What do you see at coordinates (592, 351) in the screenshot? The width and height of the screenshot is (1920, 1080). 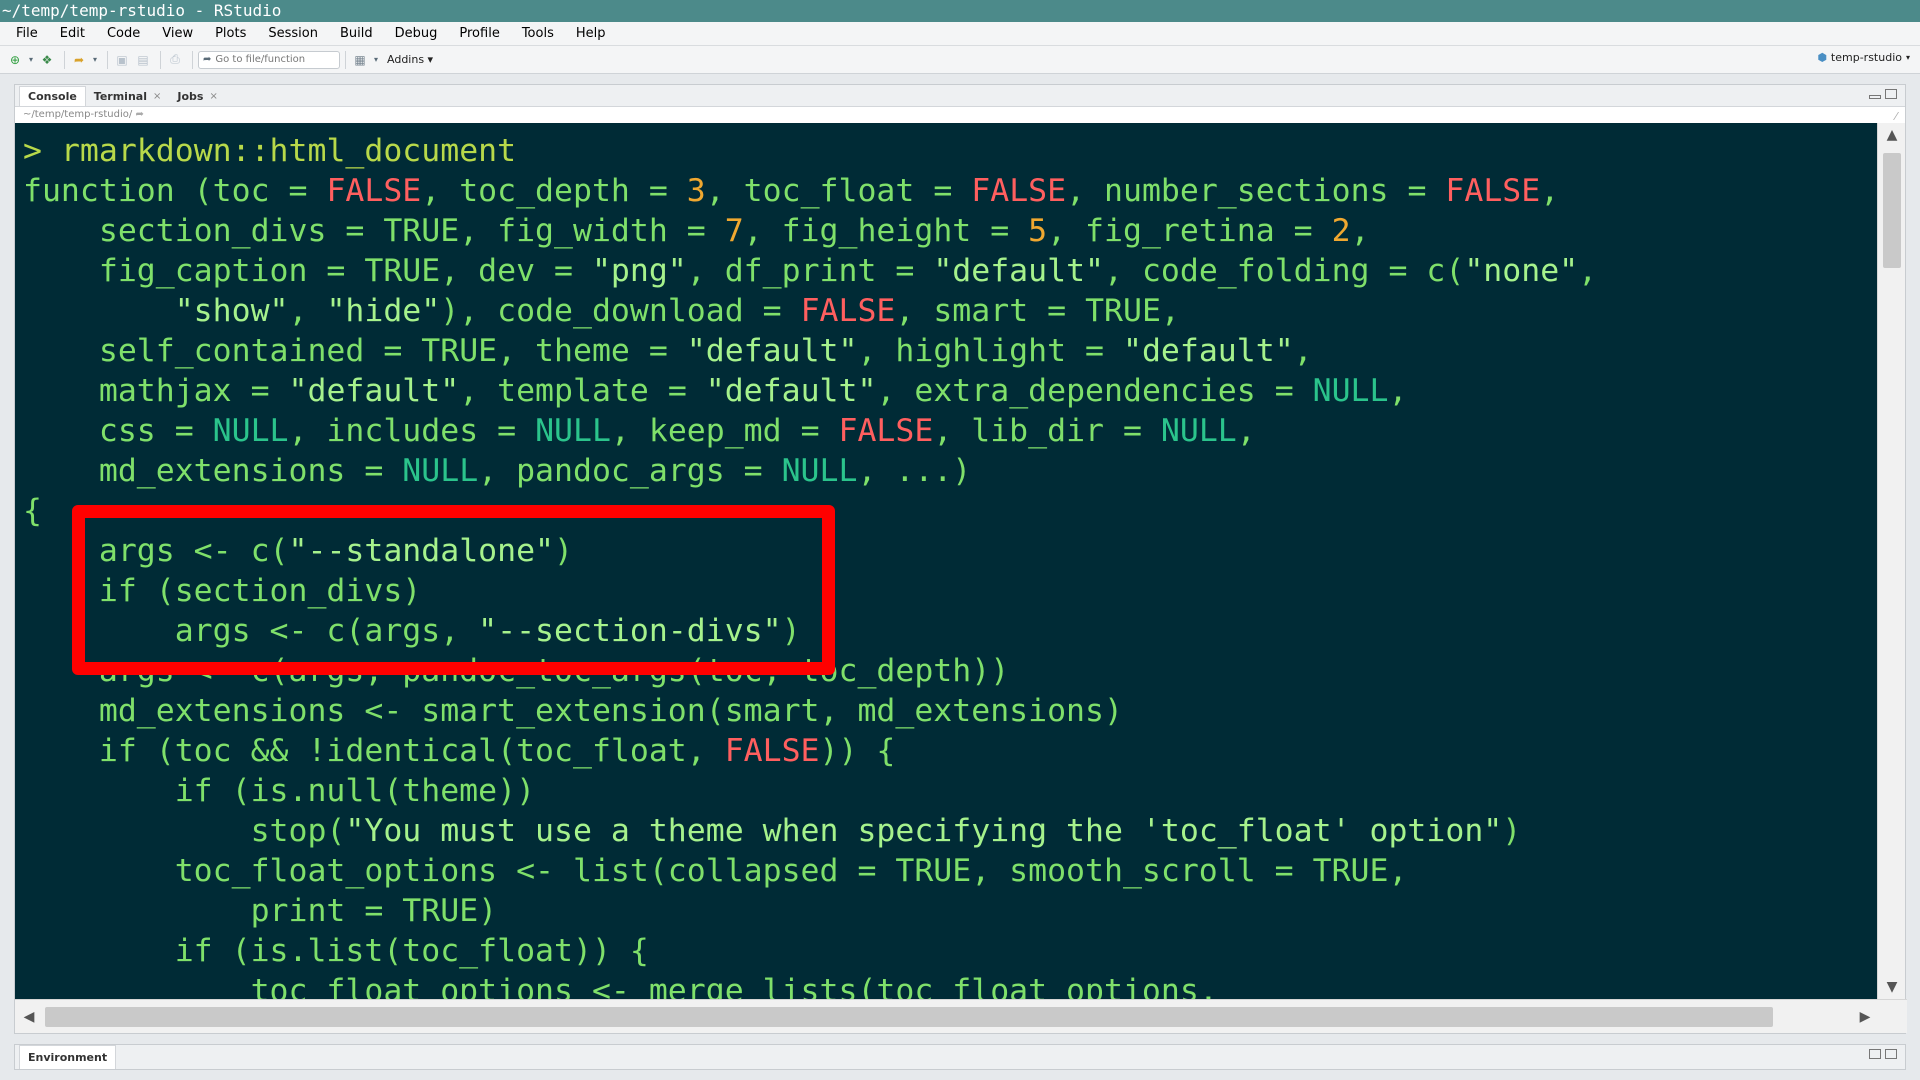 I see `code-token: , theme =` at bounding box center [592, 351].